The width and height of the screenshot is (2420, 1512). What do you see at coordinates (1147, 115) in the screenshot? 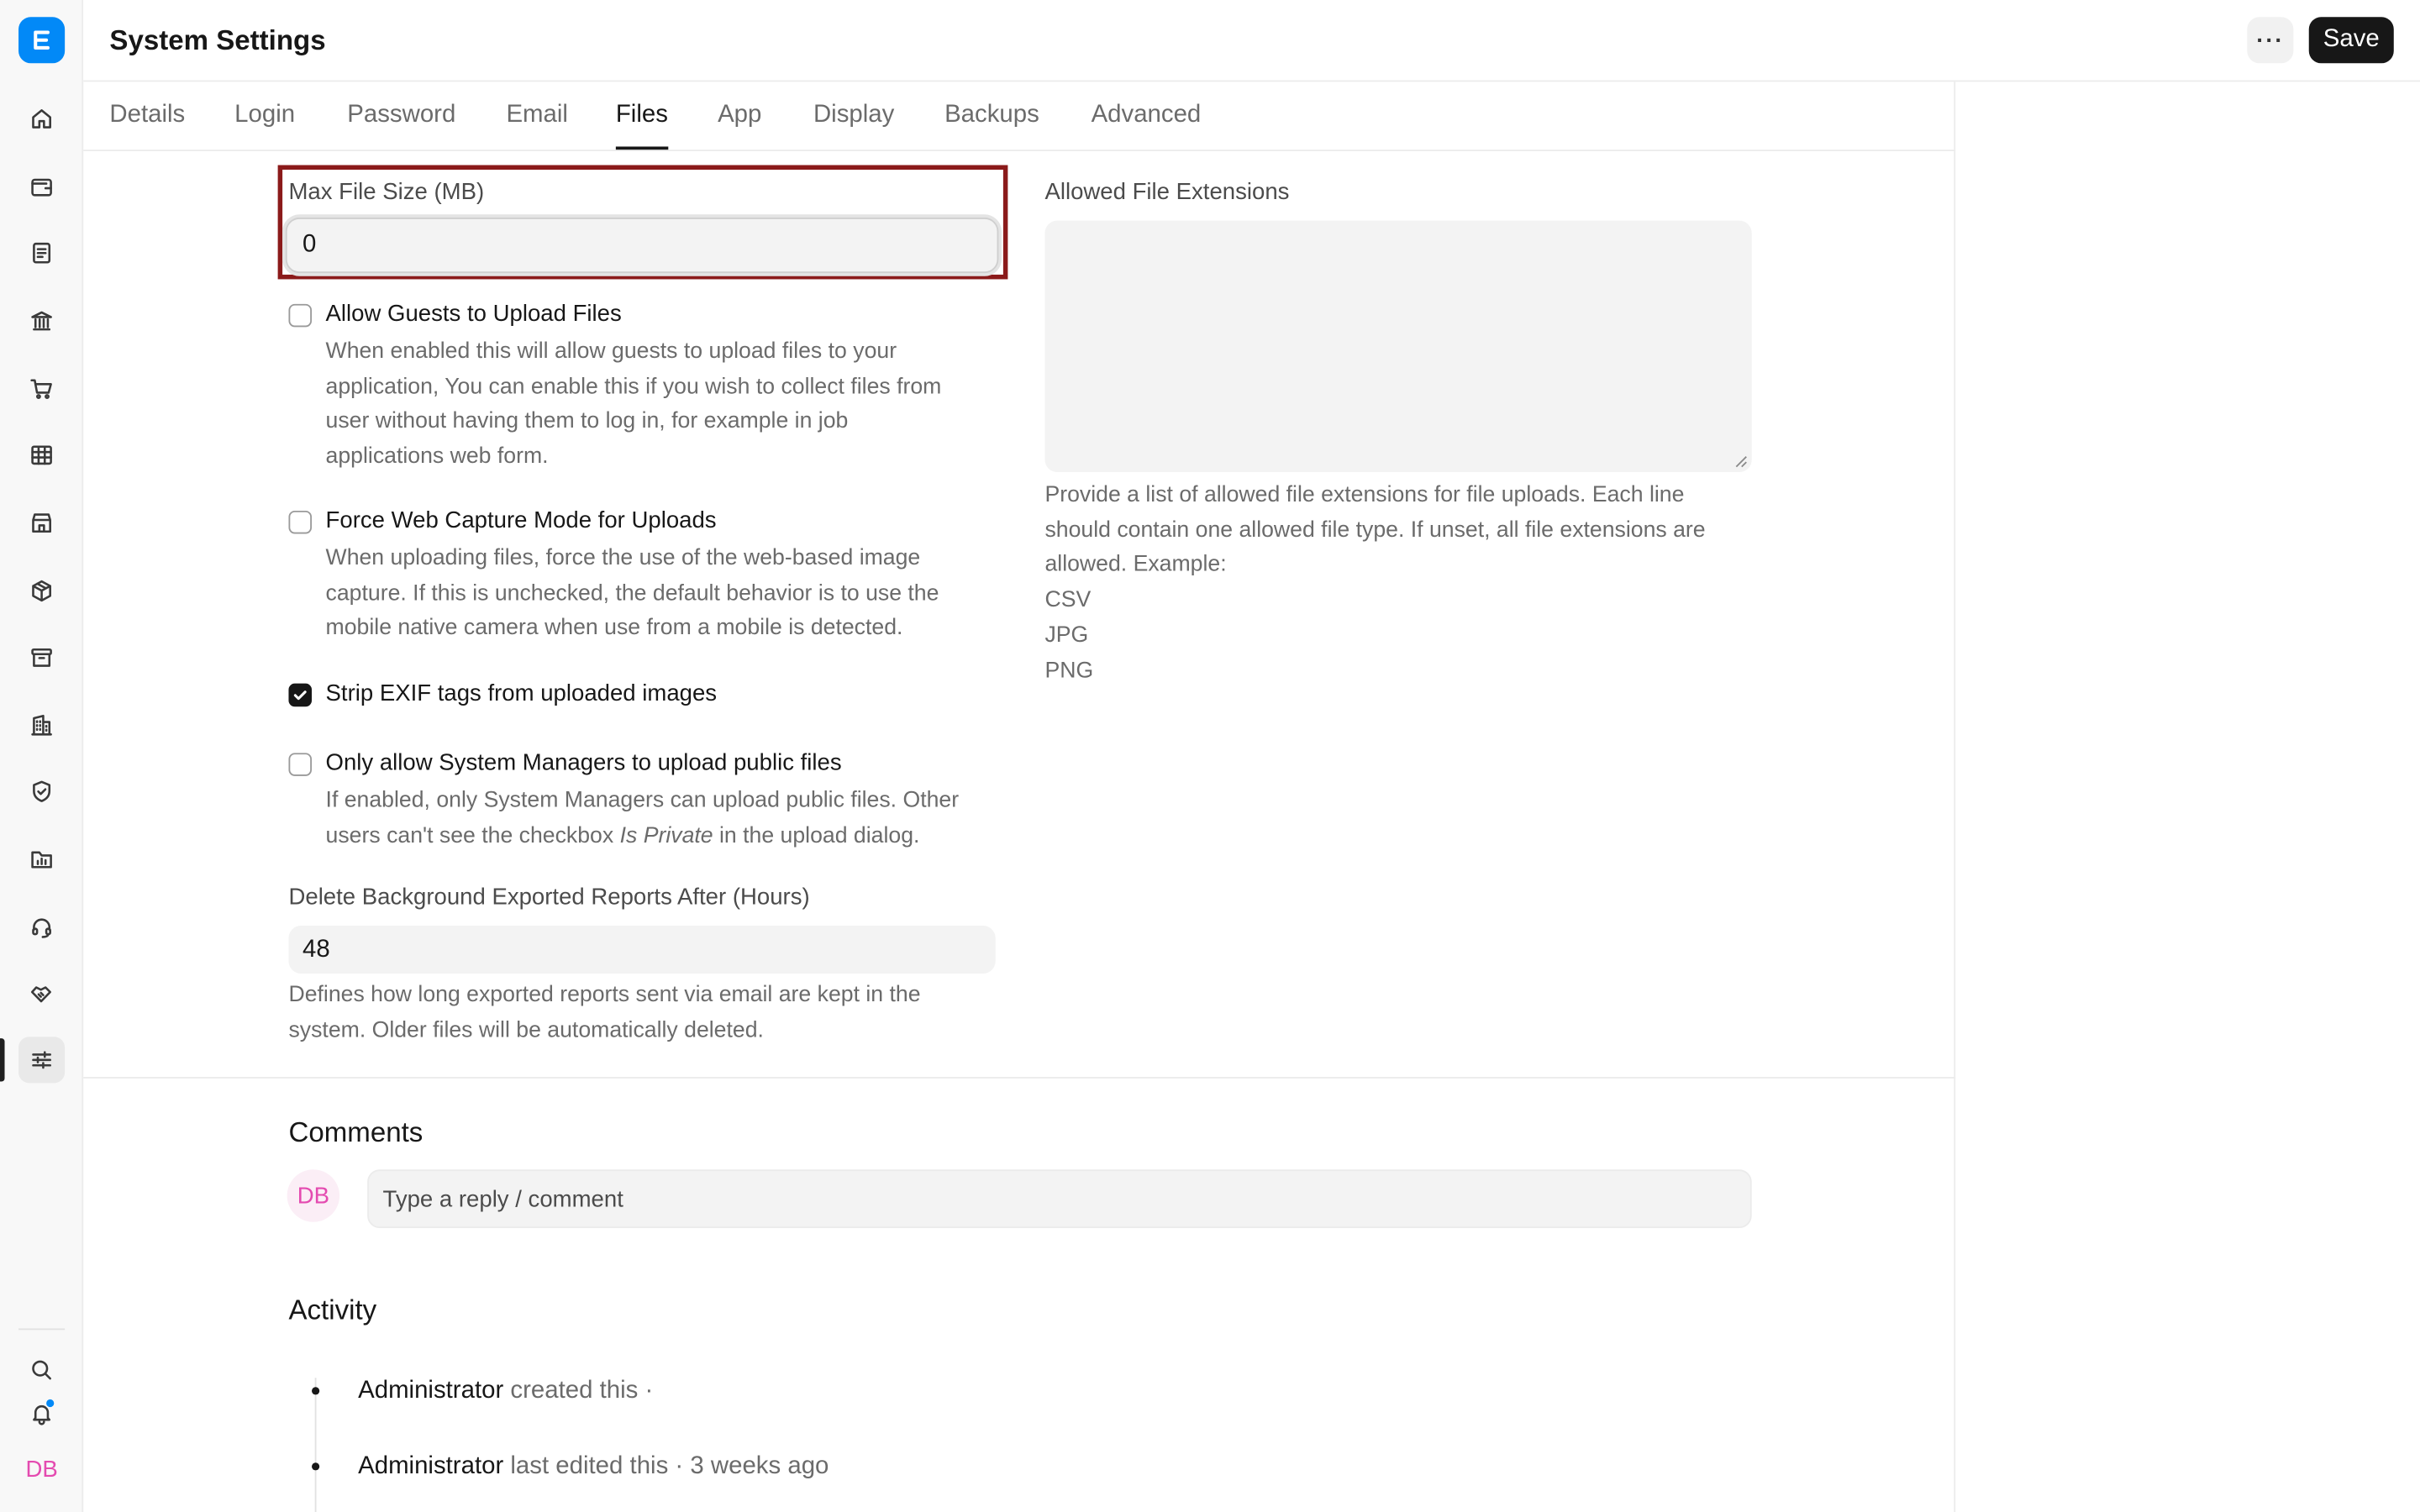
I see `tab-advanced: Advanced` at bounding box center [1147, 115].